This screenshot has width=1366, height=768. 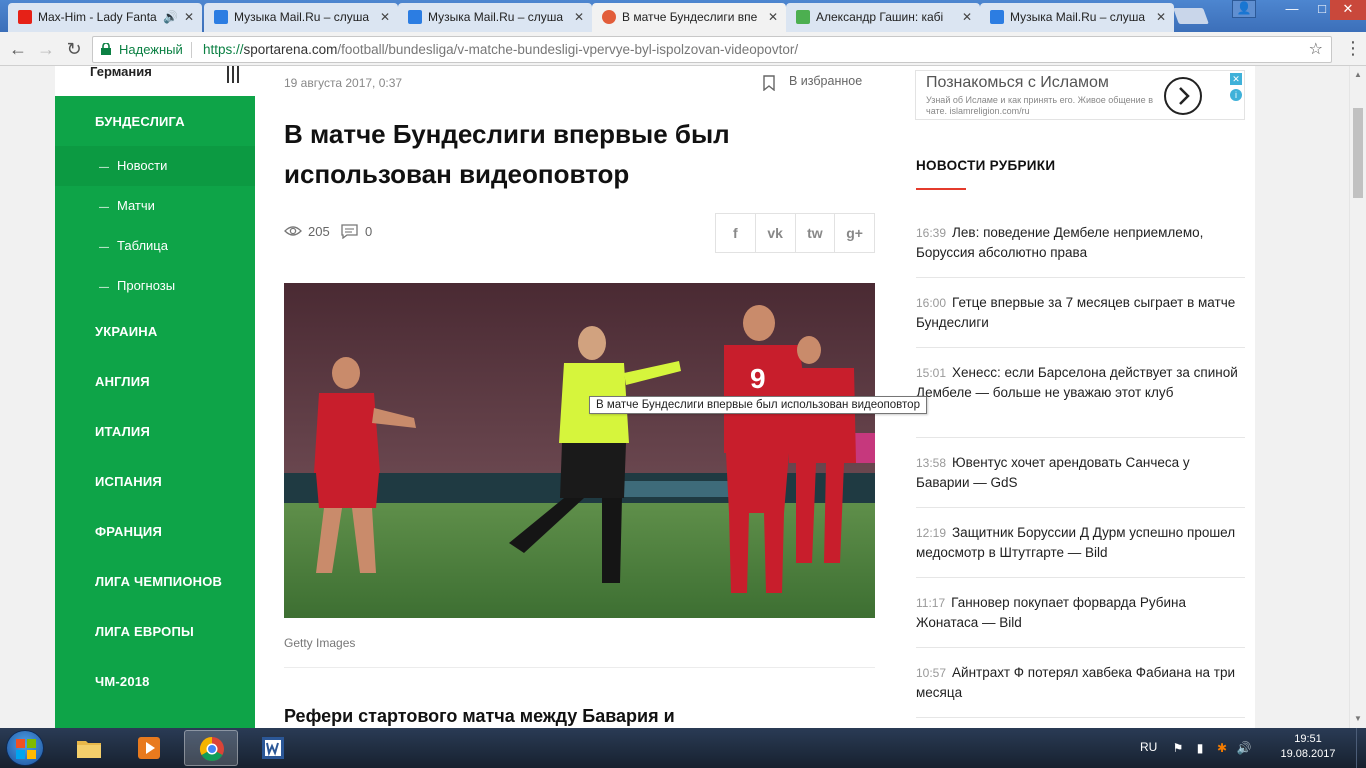 I want to click on folder-icon, so click(x=89, y=749).